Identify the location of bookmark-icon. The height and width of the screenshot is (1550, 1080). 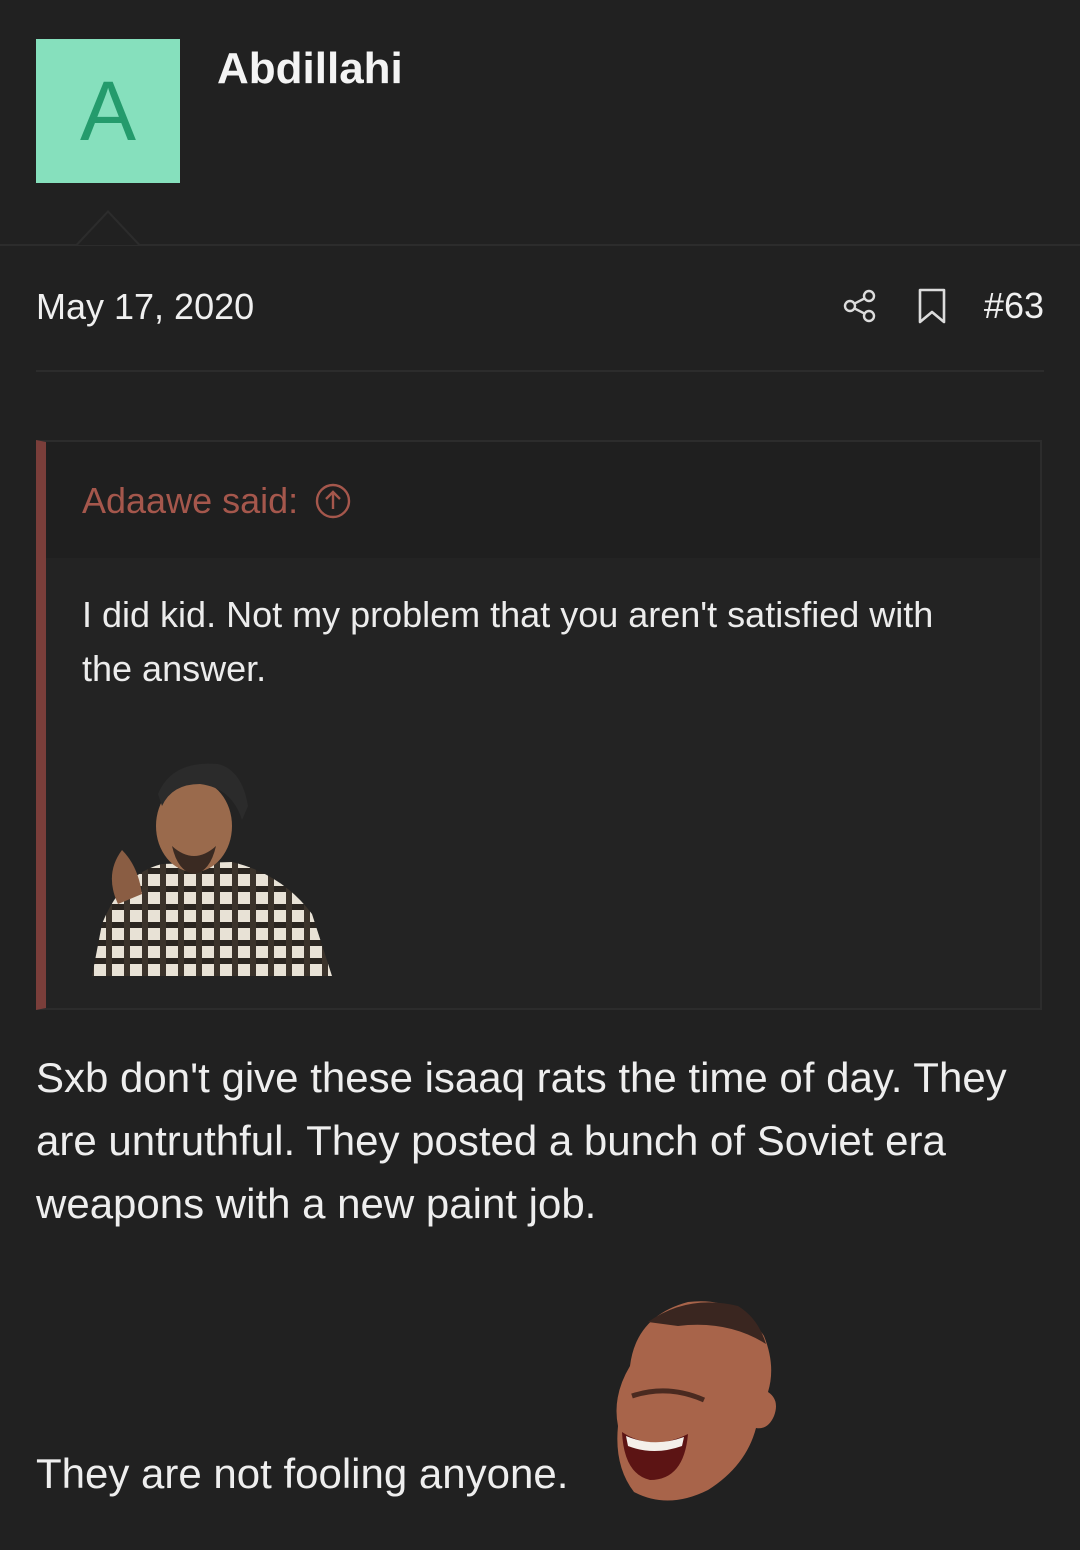
(932, 306).